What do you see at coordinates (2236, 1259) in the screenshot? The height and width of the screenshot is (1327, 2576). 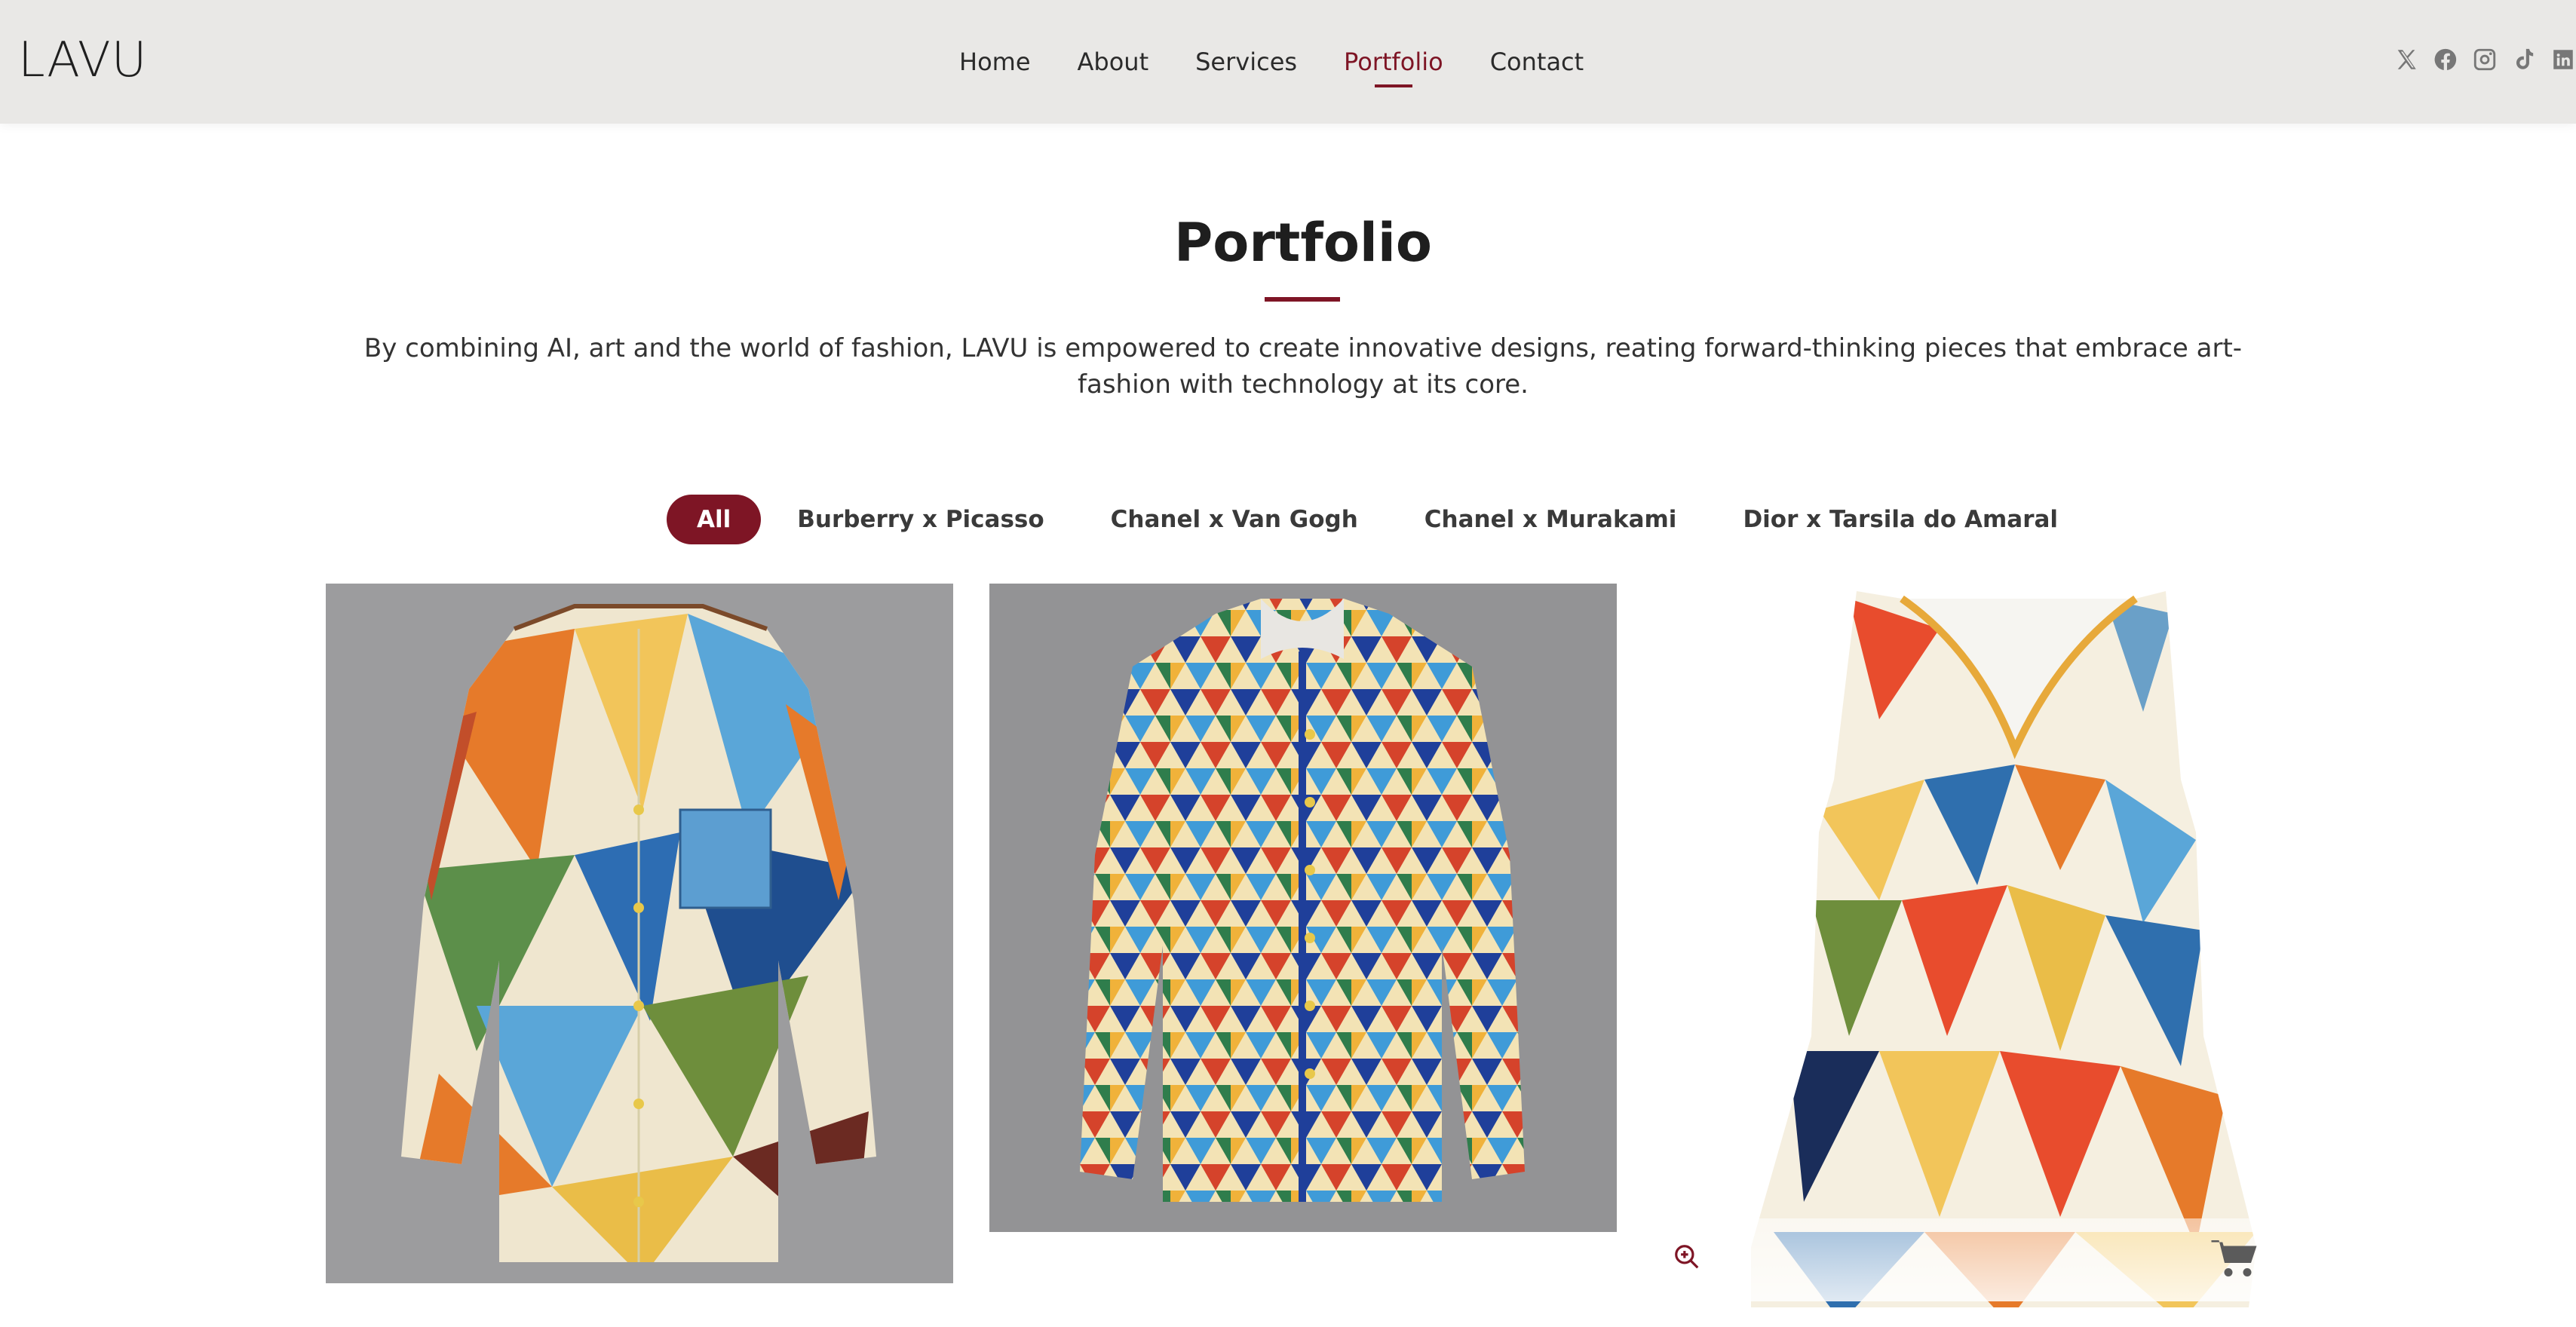 I see `cart-icon` at bounding box center [2236, 1259].